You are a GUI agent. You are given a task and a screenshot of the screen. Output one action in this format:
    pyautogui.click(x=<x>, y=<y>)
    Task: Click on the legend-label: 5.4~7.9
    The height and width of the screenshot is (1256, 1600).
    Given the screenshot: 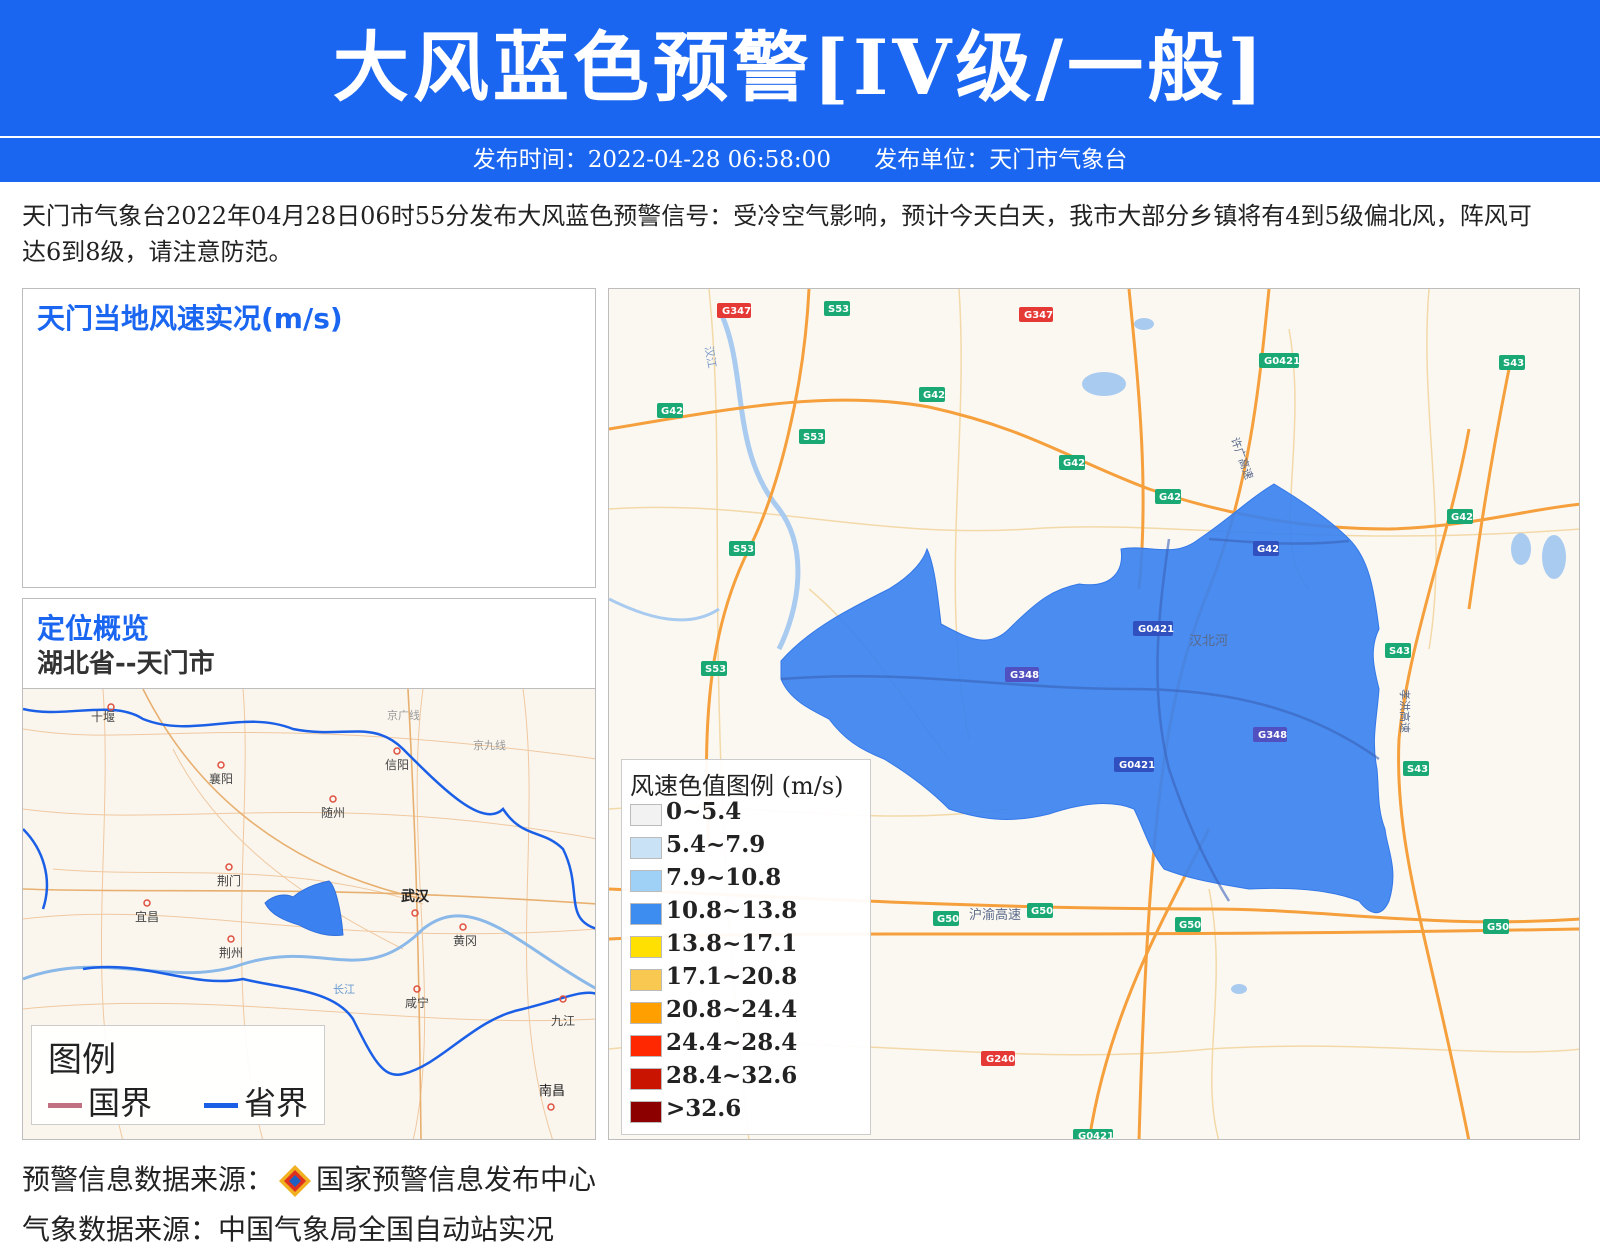 What is the action you would take?
    pyautogui.click(x=716, y=844)
    